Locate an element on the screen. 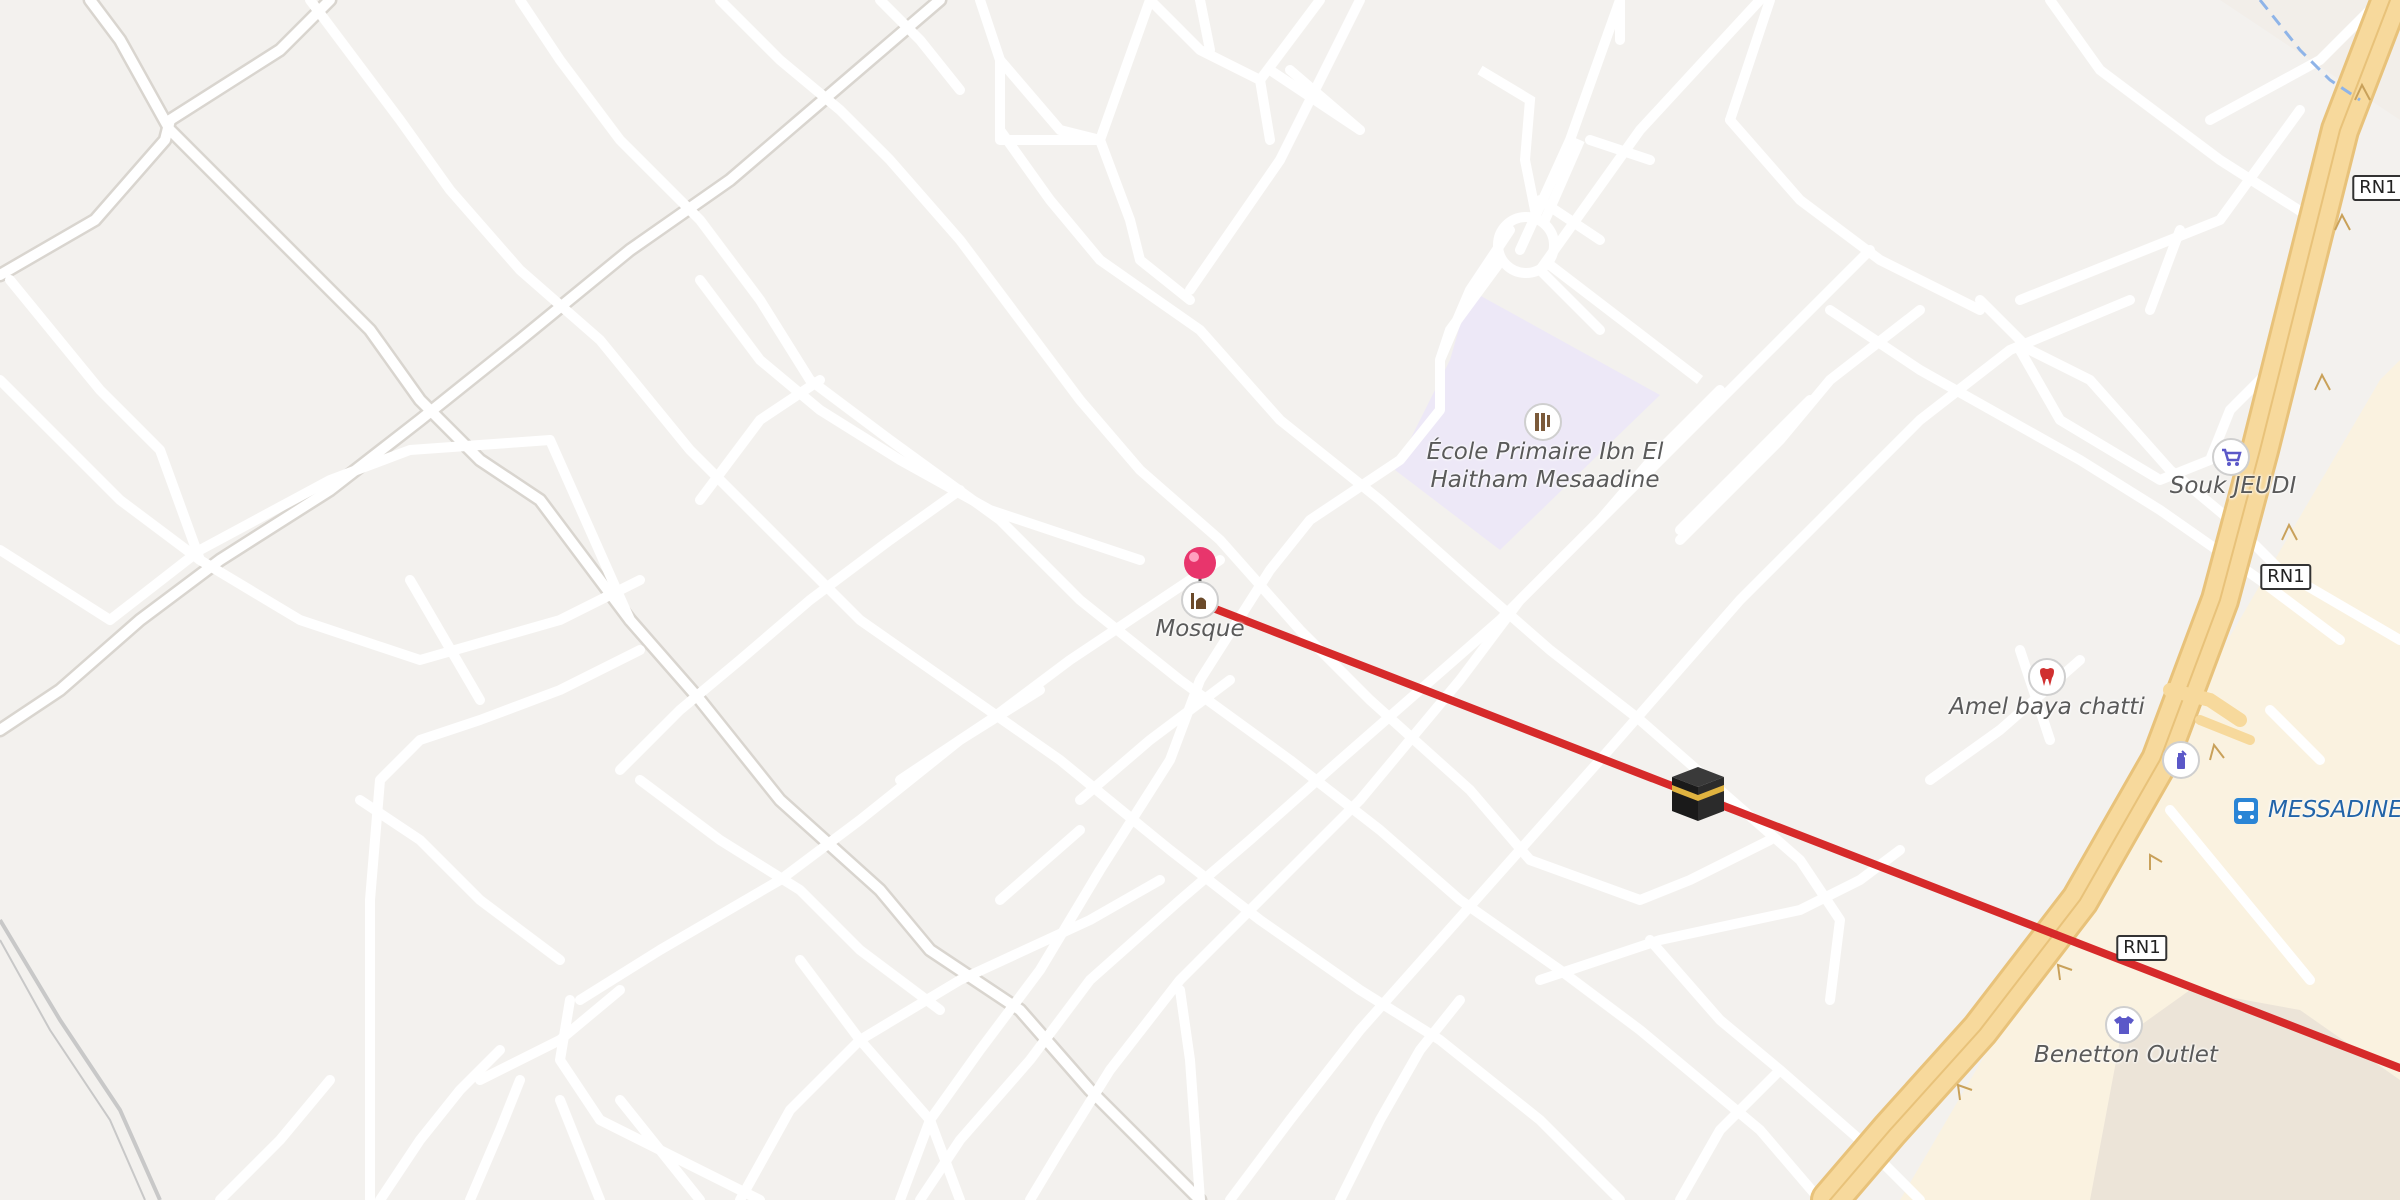 The width and height of the screenshot is (2400, 1200). dentist-label: Amel baya chatti is located at coordinates (2047, 707).